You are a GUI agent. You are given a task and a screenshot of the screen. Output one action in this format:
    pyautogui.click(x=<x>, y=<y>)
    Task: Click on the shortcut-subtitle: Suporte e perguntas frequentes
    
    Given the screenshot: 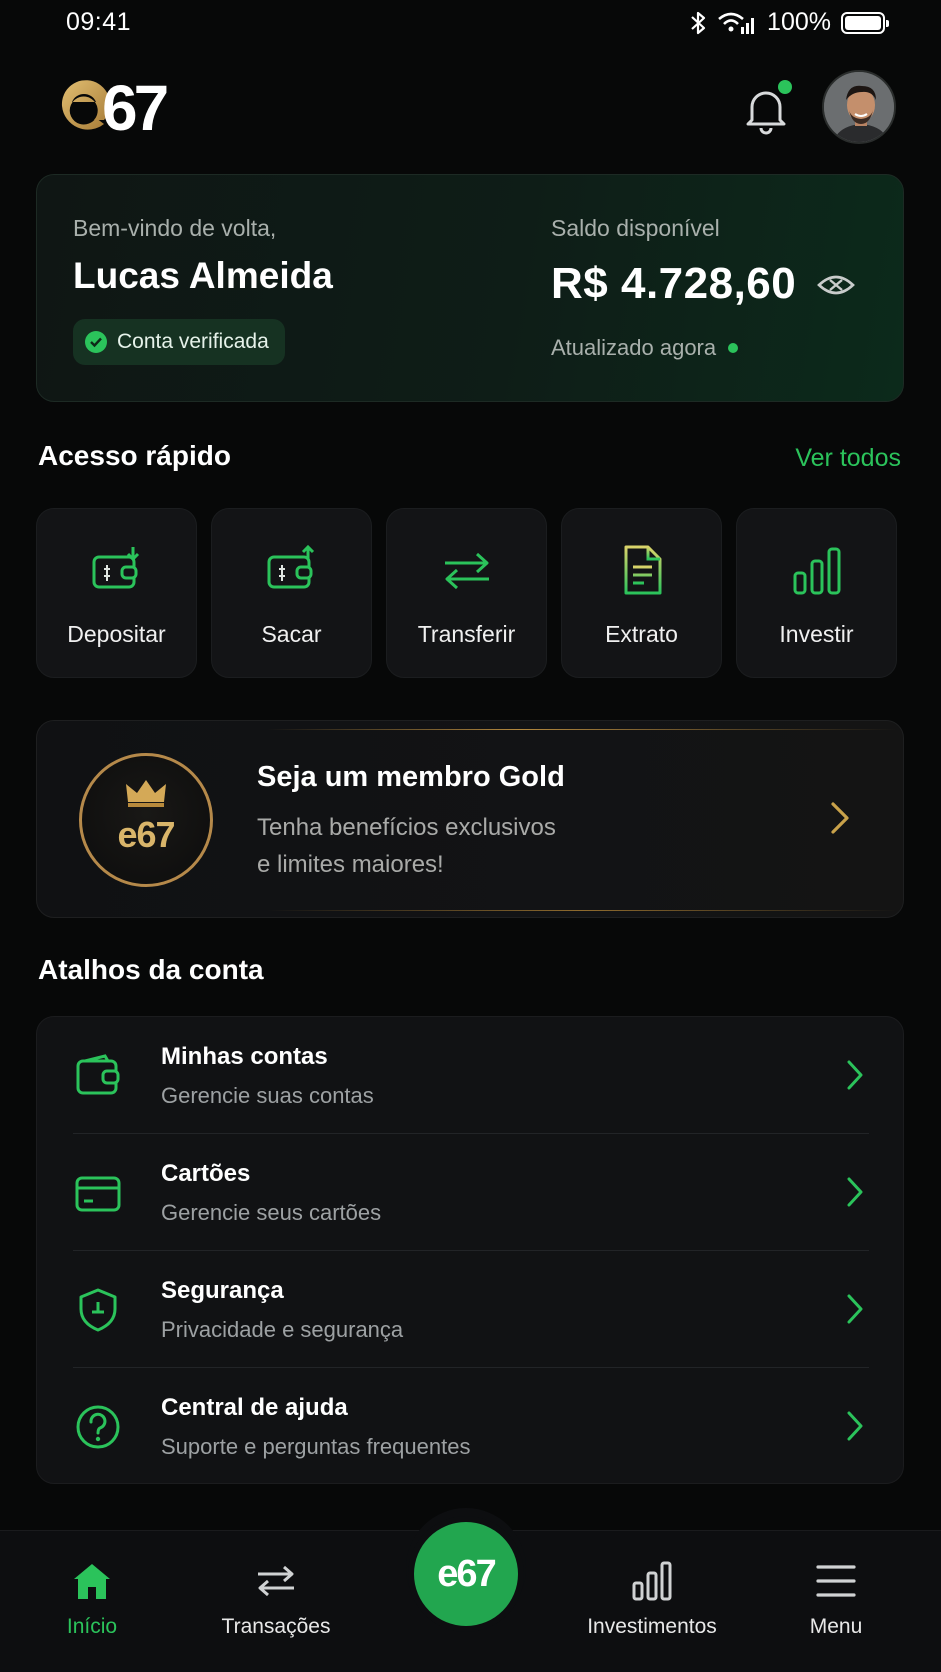 What is the action you would take?
    pyautogui.click(x=316, y=1446)
    